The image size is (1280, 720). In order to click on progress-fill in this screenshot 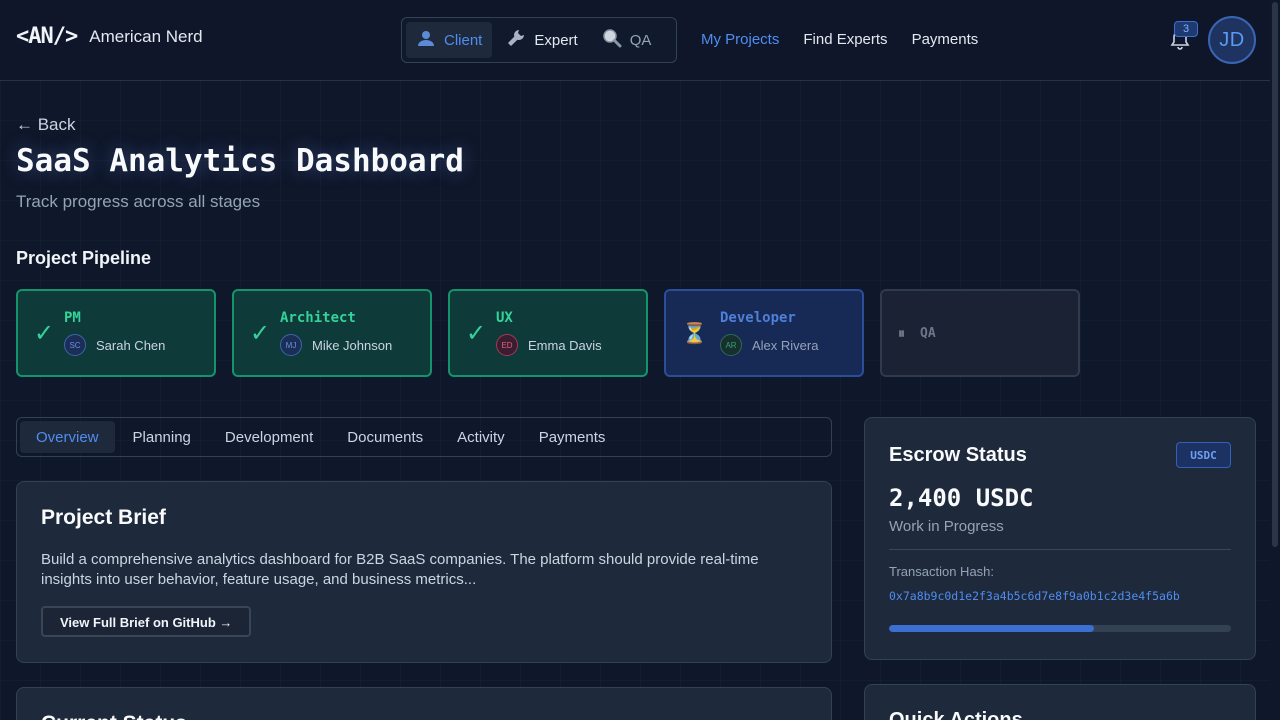, I will do `click(992, 628)`.